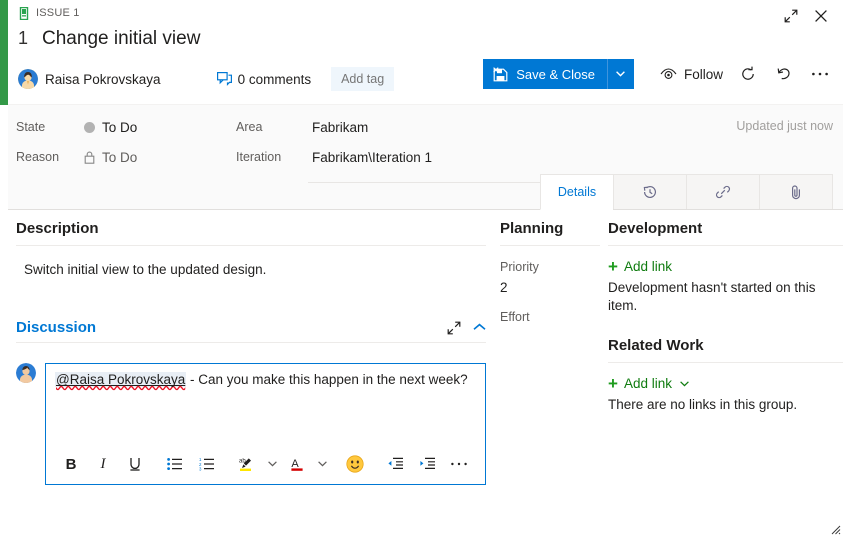 The width and height of the screenshot is (843, 537). What do you see at coordinates (784, 126) in the screenshot?
I see `updated-timestamp: Updated just now` at bounding box center [784, 126].